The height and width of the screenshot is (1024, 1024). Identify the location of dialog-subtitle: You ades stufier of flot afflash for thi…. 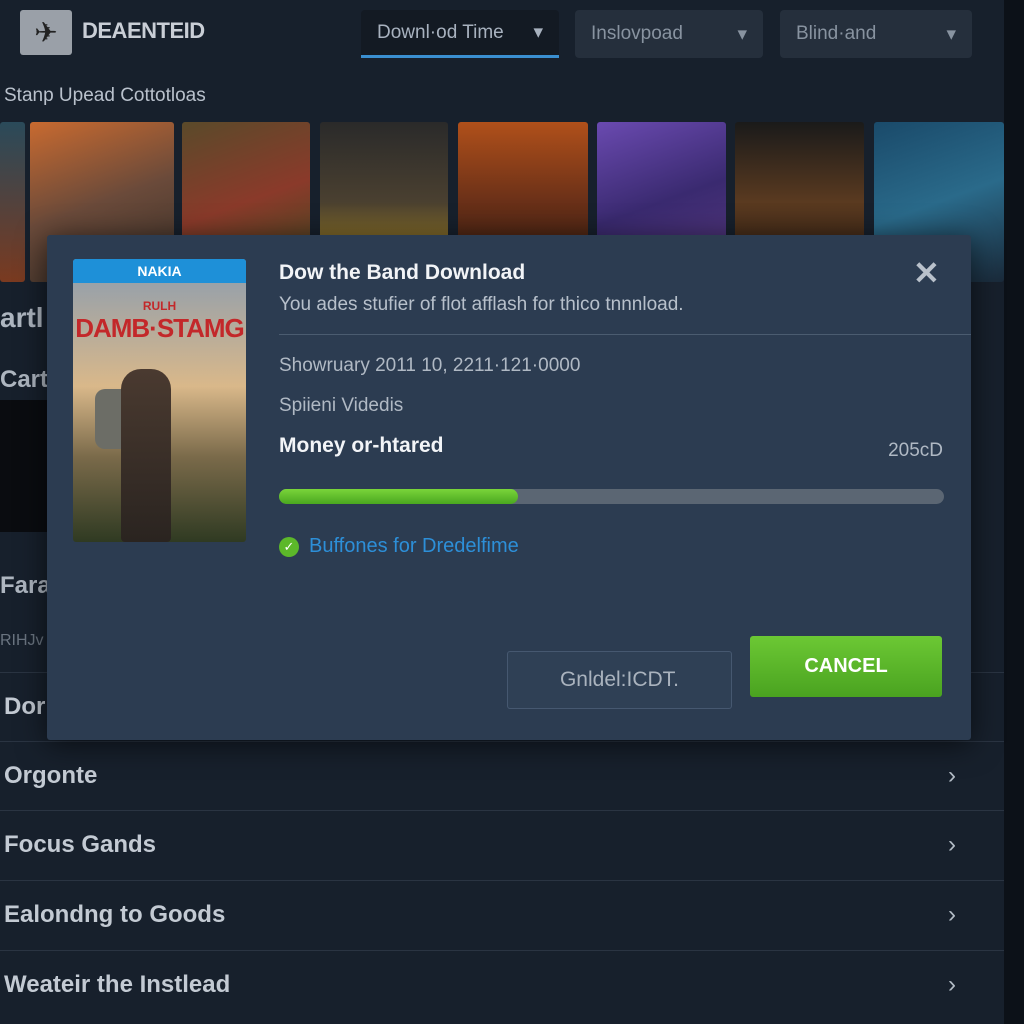
(481, 304).